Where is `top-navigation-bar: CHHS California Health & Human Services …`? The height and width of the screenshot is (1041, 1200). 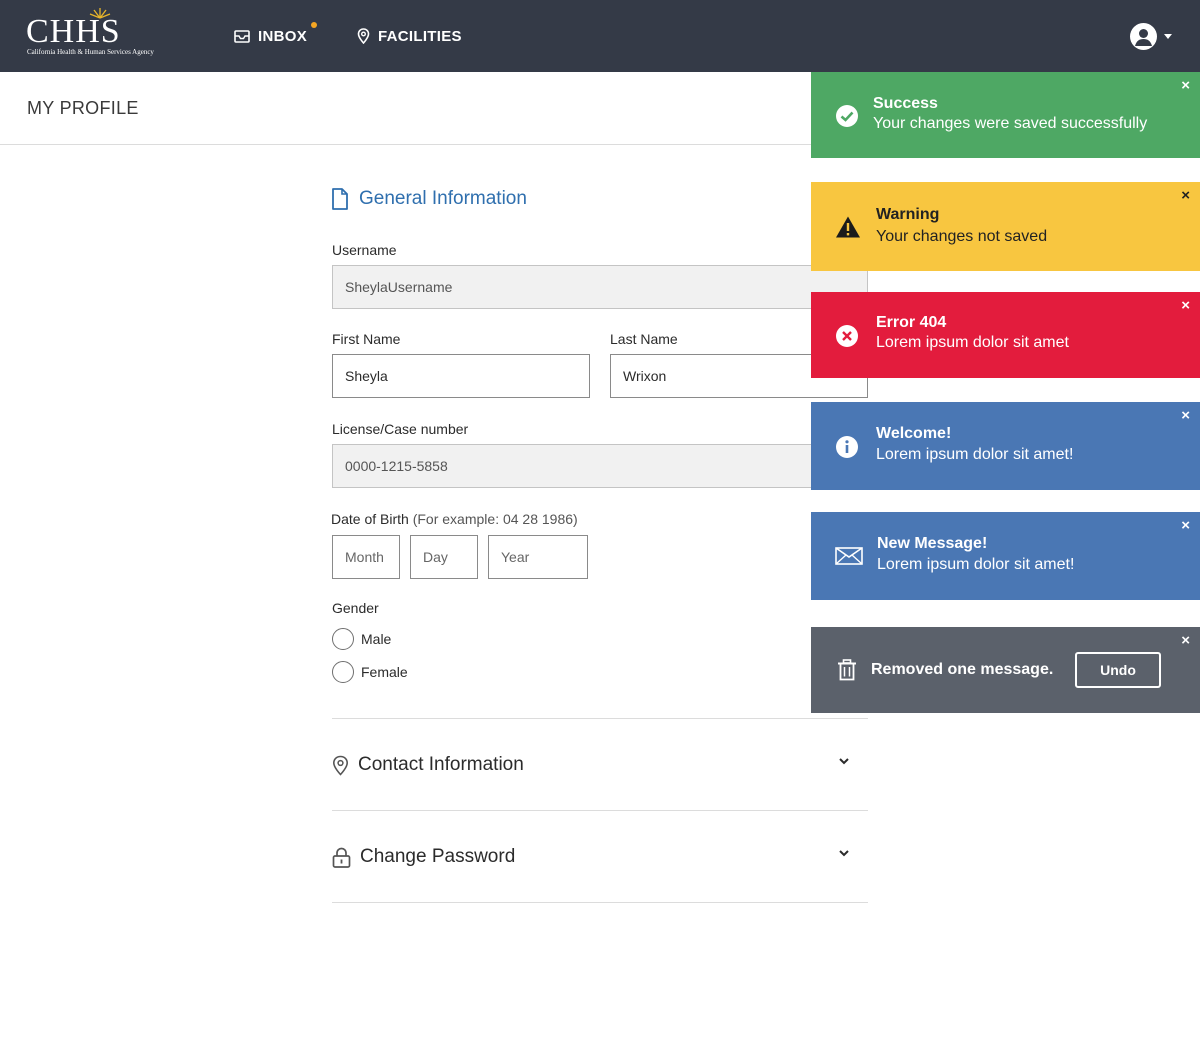 top-navigation-bar: CHHS California Health & Human Services … is located at coordinates (600, 36).